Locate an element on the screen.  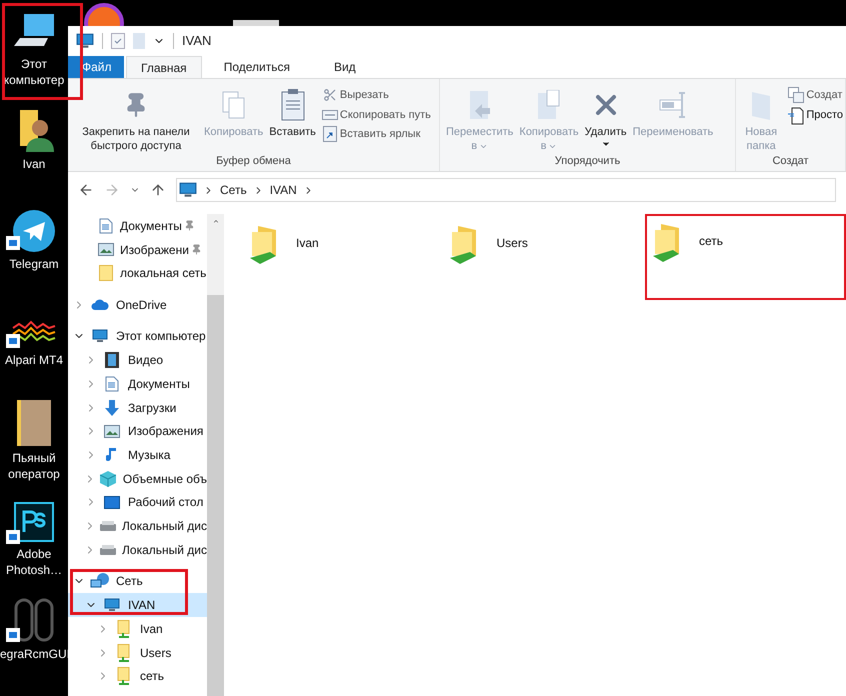
rename-icon is located at coordinates (673, 105).